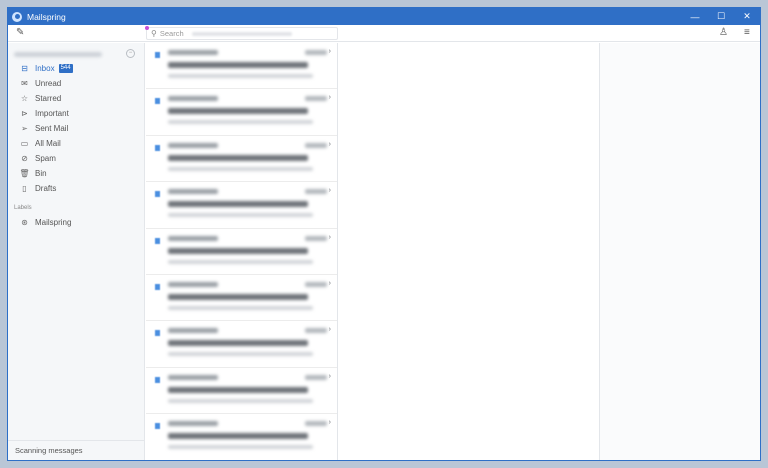 Image resolution: width=768 pixels, height=468 pixels. Describe the element at coordinates (24, 83) in the screenshot. I see `unread-icon: ✉` at that location.